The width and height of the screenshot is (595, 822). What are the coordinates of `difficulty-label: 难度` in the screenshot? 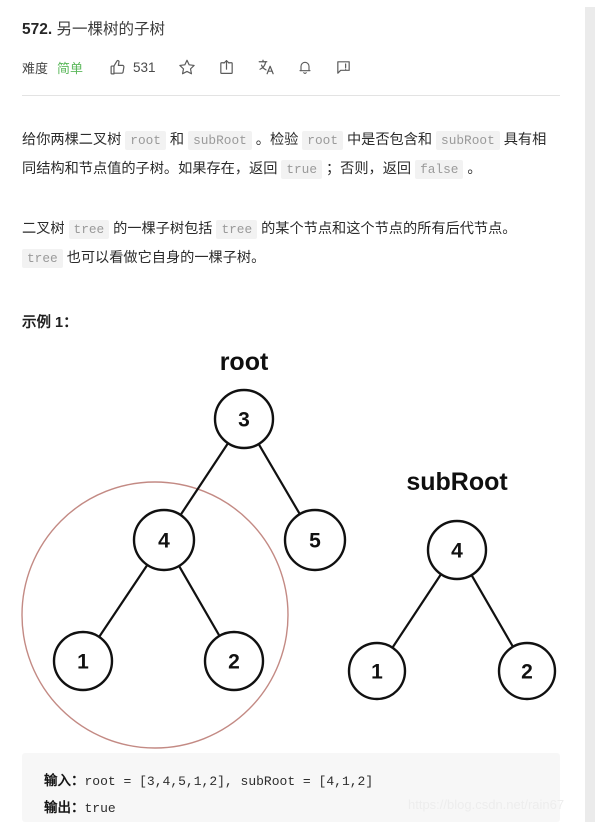 It's located at (35, 68).